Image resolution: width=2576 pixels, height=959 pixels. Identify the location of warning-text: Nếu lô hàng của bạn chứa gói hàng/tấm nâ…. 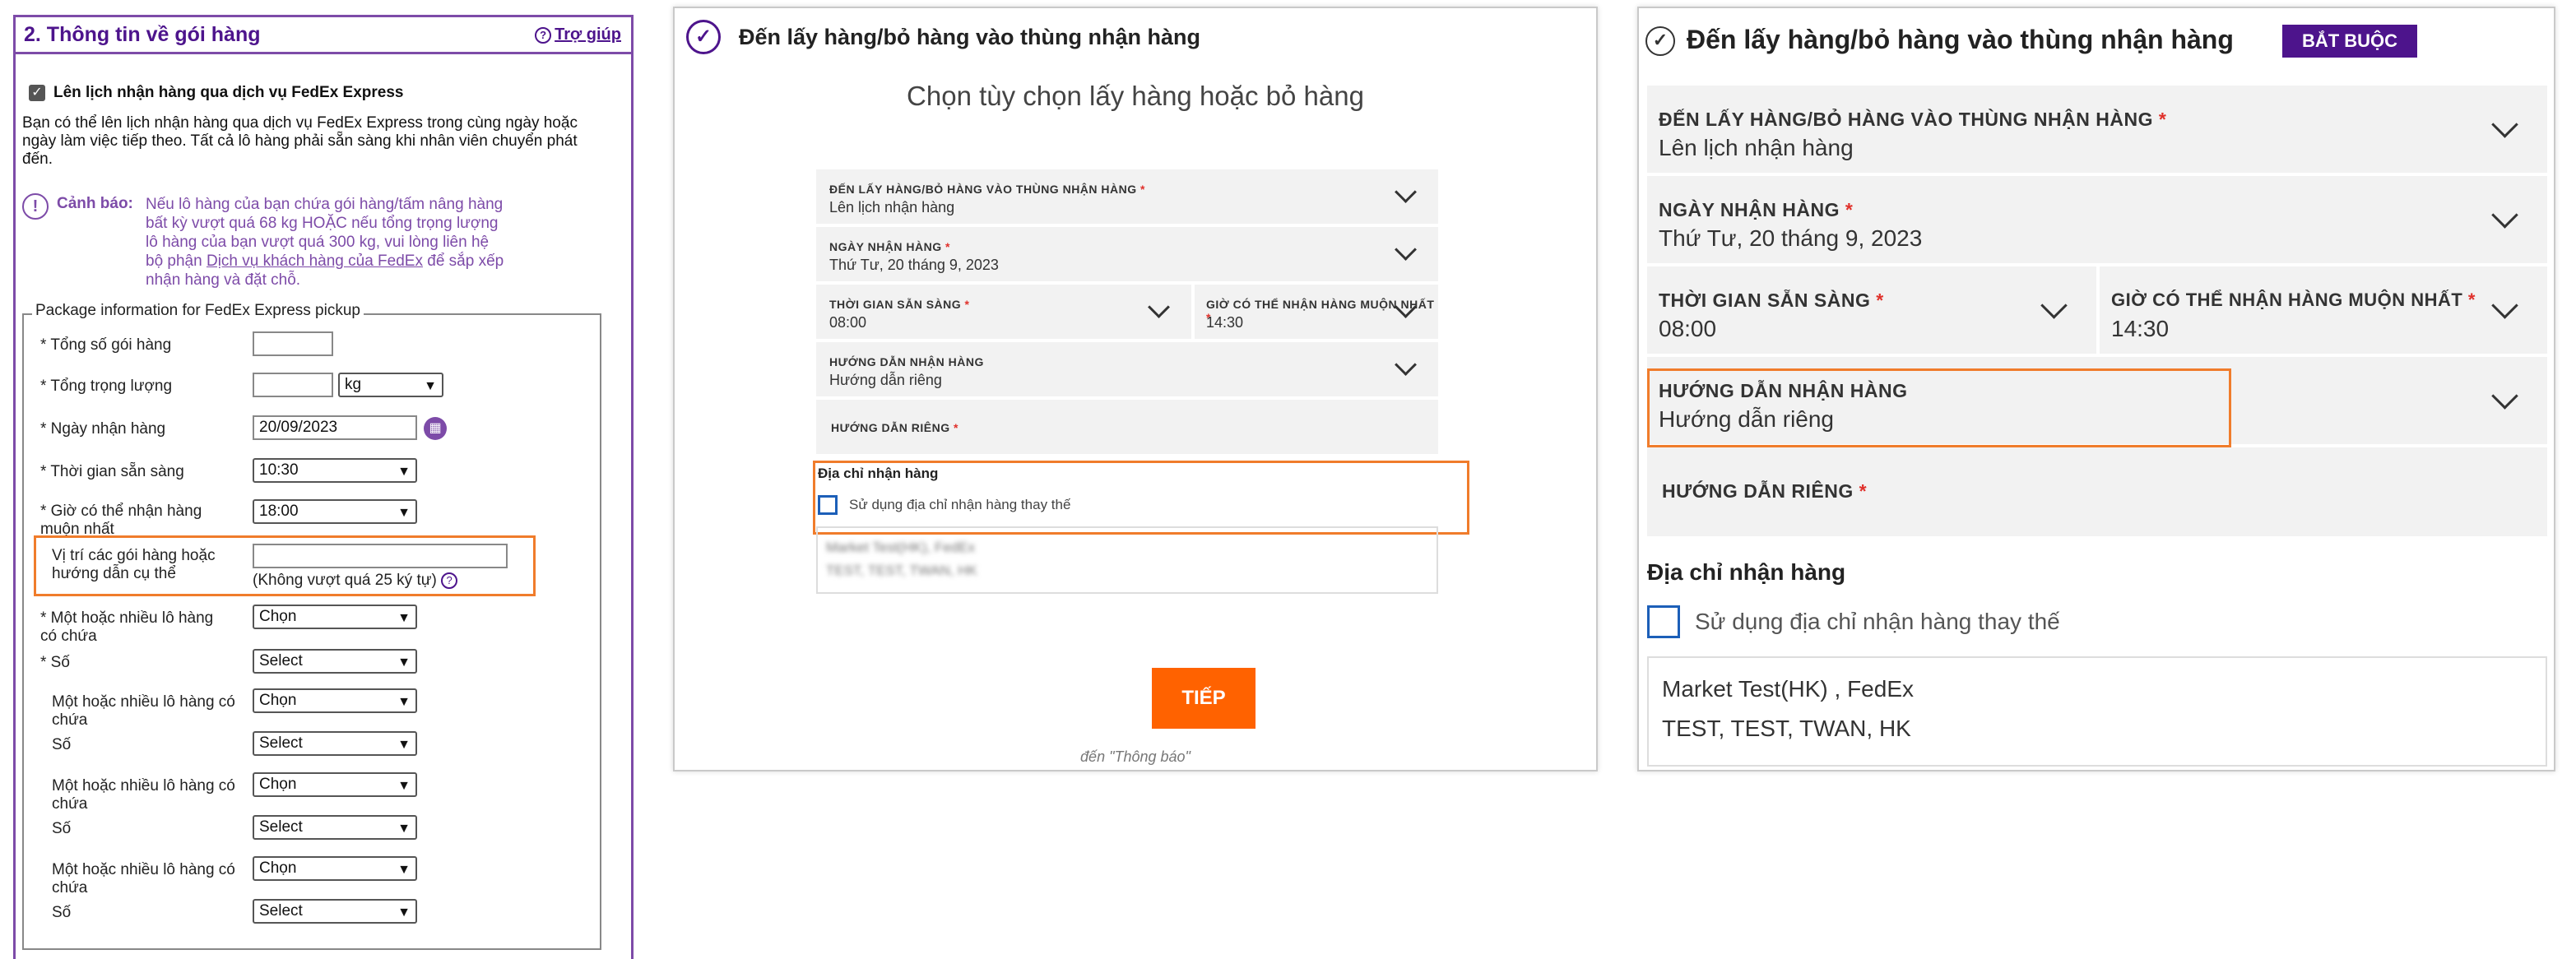
(325, 242).